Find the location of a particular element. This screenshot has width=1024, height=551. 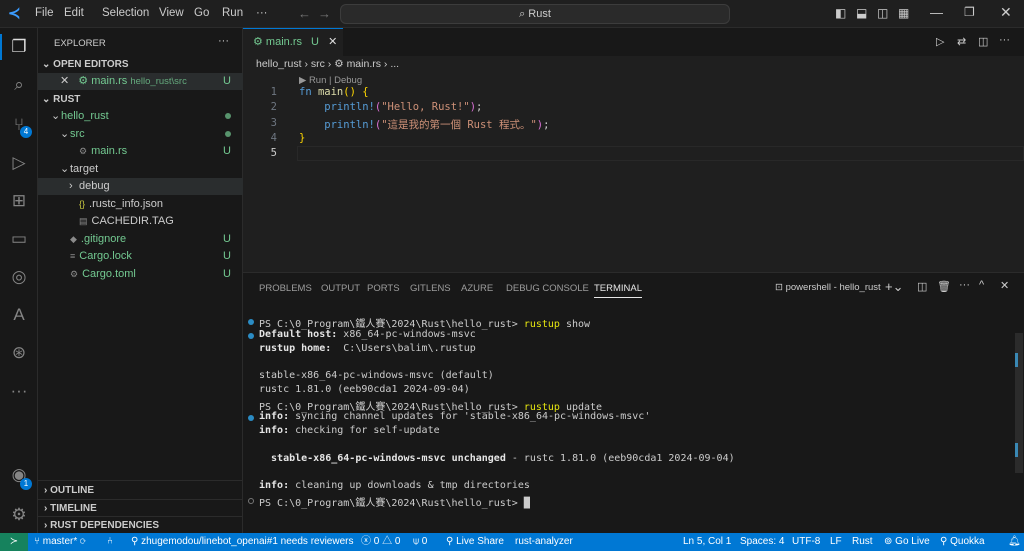

tree-item: › debug is located at coordinates (140, 186).